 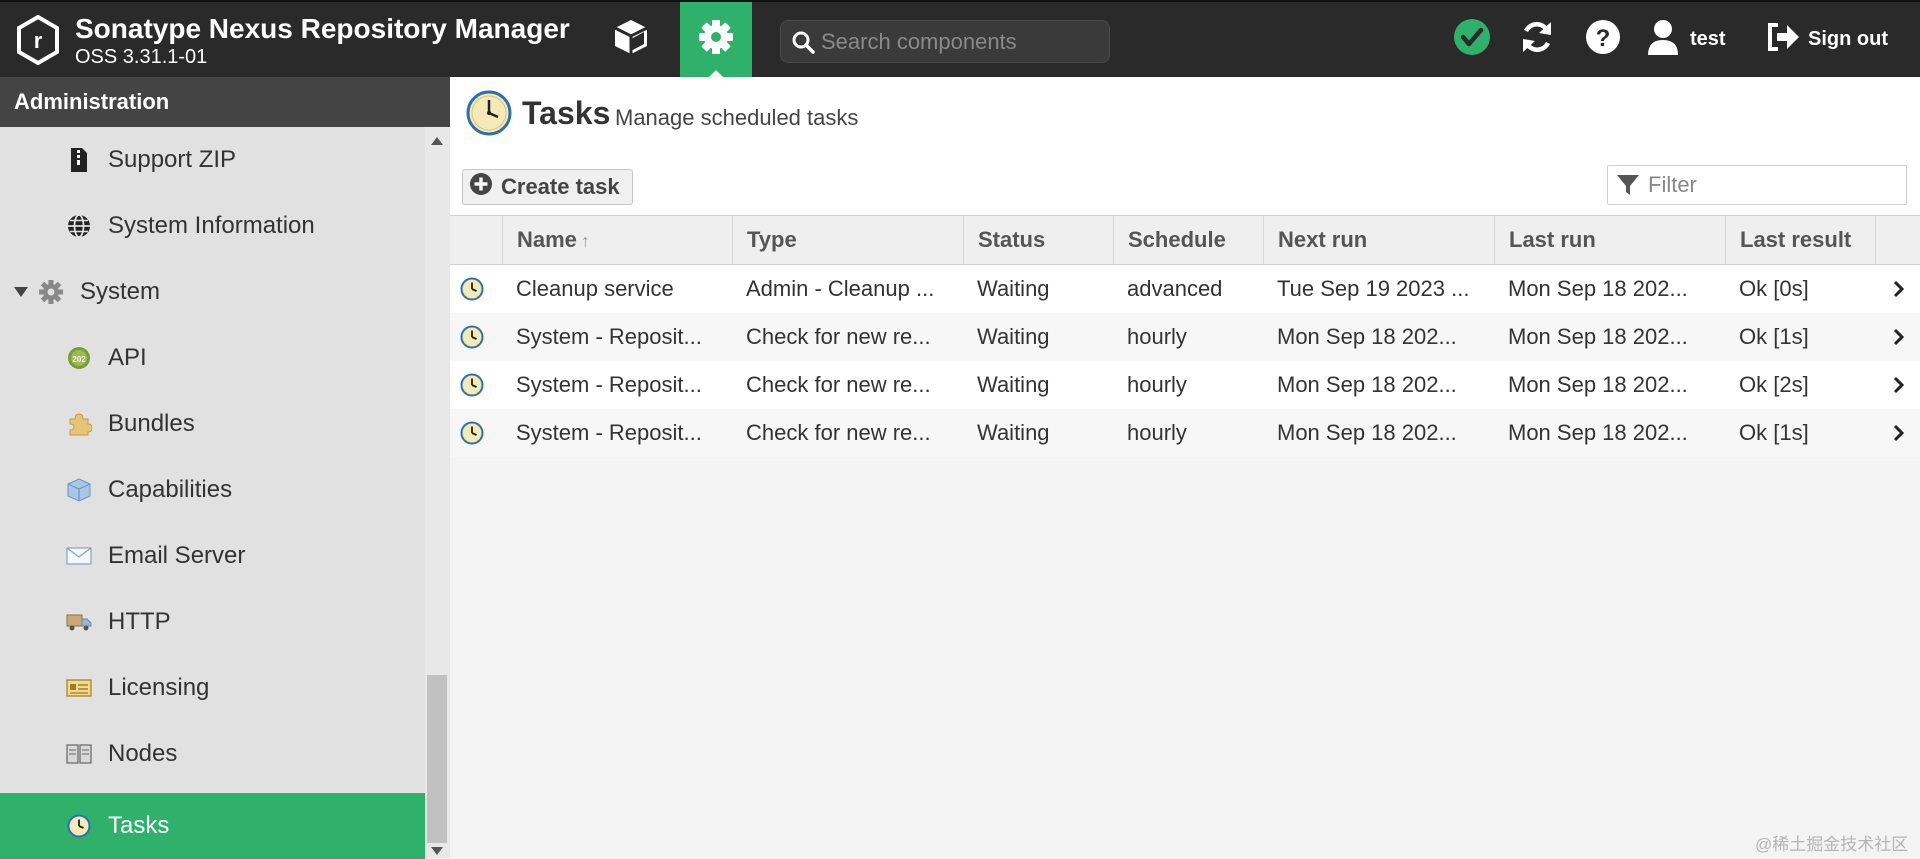 I want to click on column-header-last-result: Last result, so click(x=1800, y=240).